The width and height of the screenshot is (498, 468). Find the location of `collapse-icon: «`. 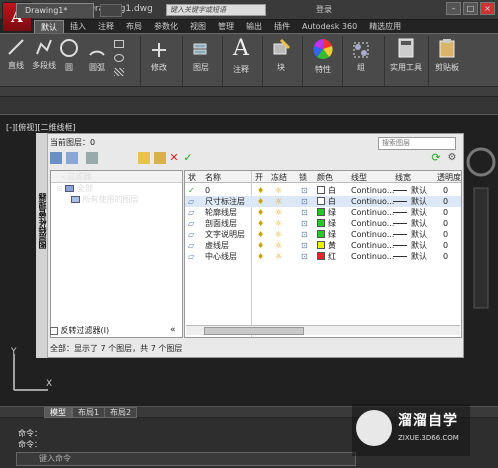

collapse-icon: « is located at coordinates (173, 330).